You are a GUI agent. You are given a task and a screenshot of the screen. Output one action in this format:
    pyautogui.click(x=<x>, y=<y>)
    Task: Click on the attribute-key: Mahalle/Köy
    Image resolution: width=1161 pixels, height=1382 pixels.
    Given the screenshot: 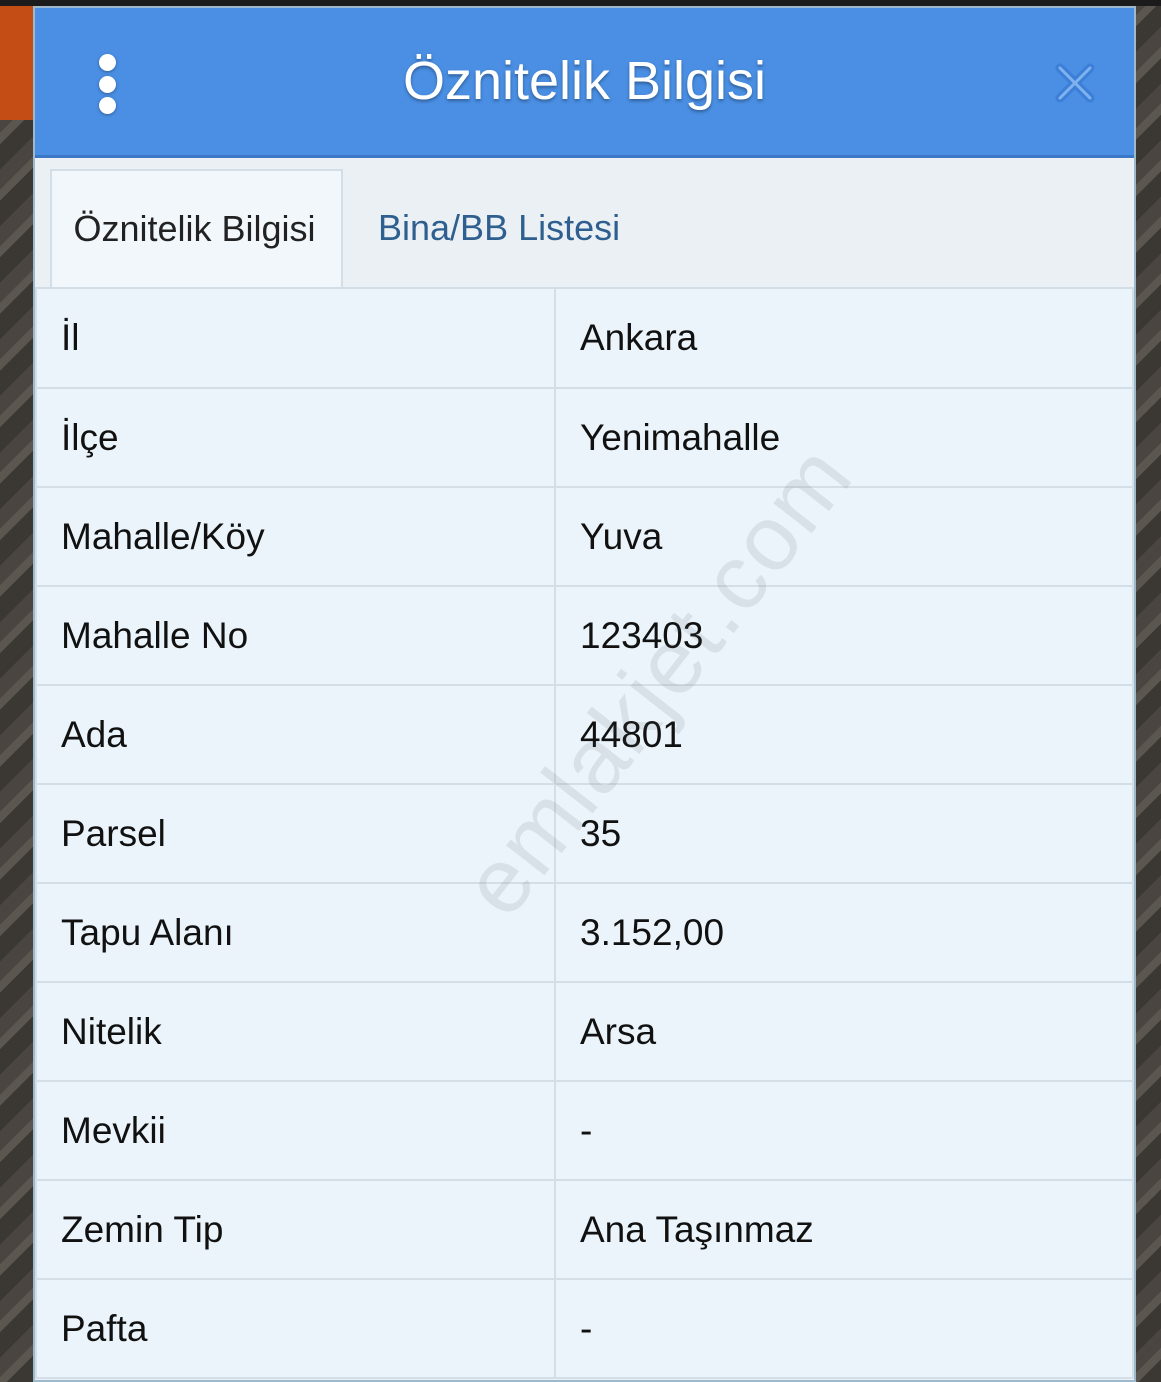 What is the action you would take?
    pyautogui.click(x=295, y=536)
    